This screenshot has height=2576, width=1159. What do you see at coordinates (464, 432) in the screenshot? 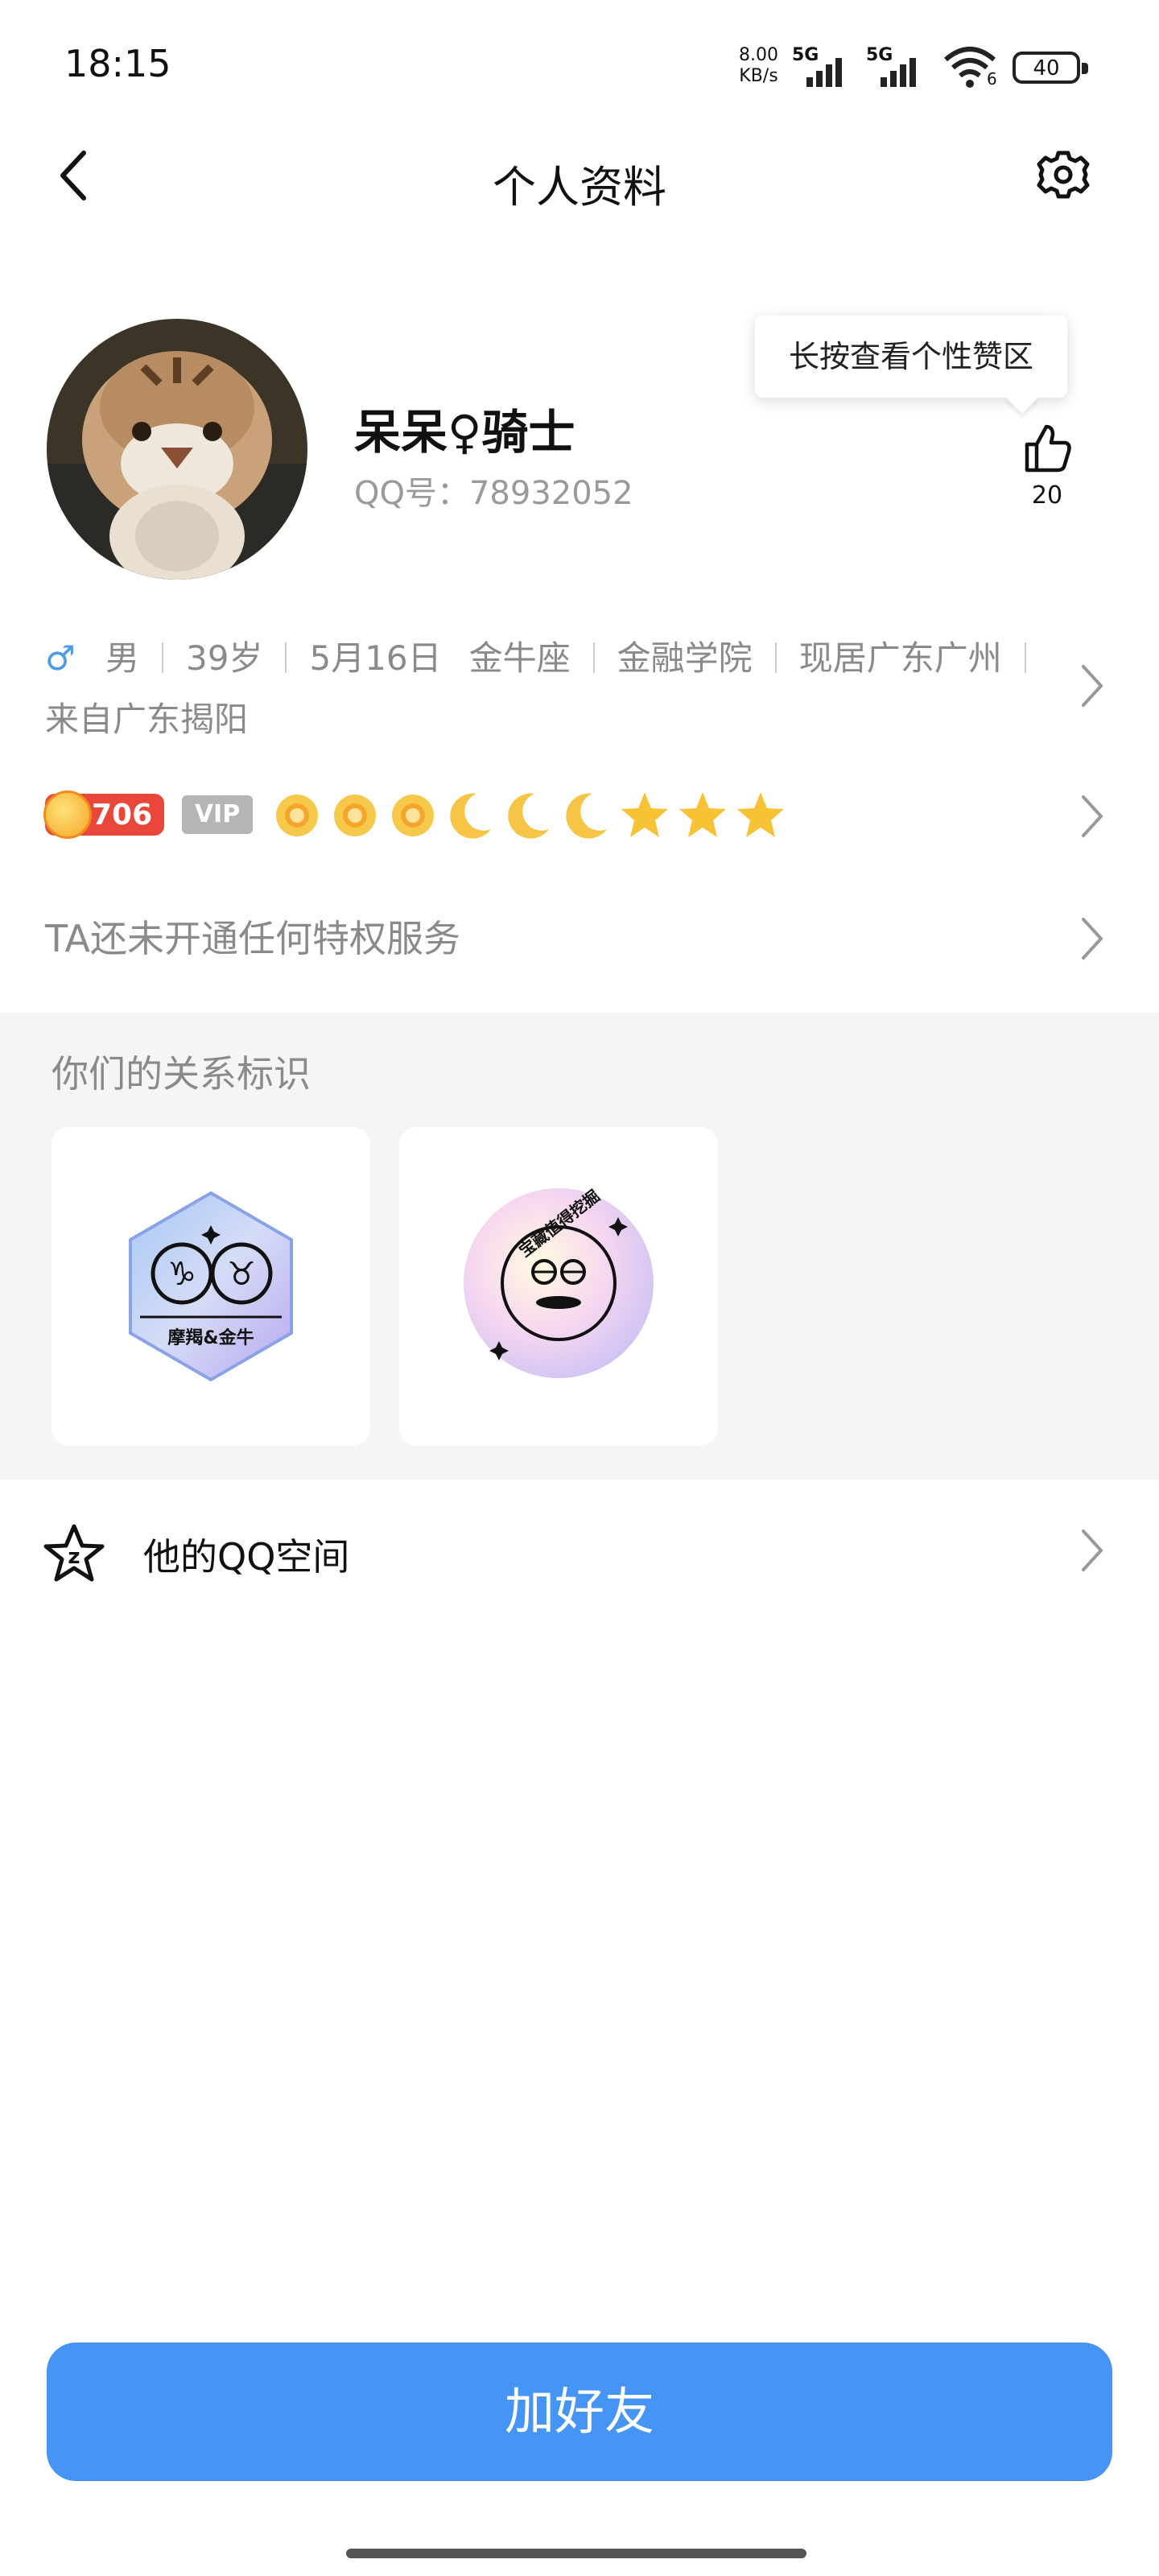
I see `nickname: 呆呆♀骑士` at bounding box center [464, 432].